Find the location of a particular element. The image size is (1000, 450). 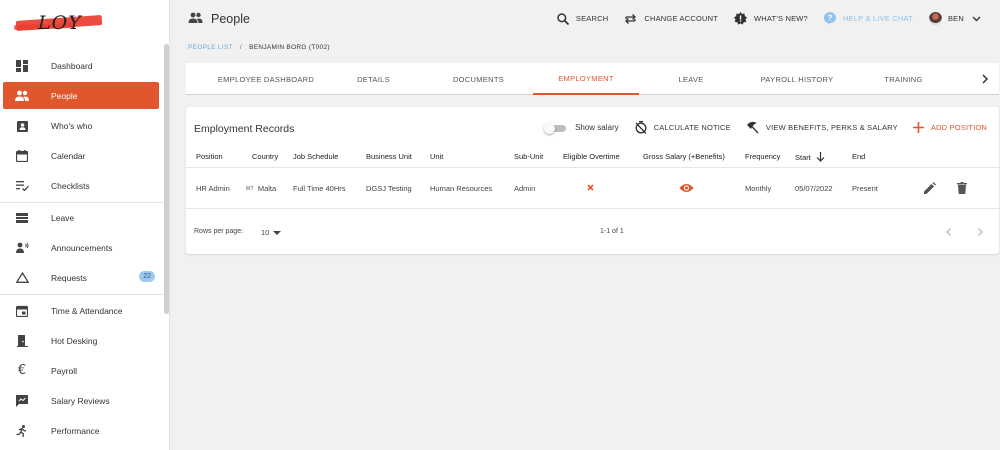

next-page-icon is located at coordinates (980, 232).